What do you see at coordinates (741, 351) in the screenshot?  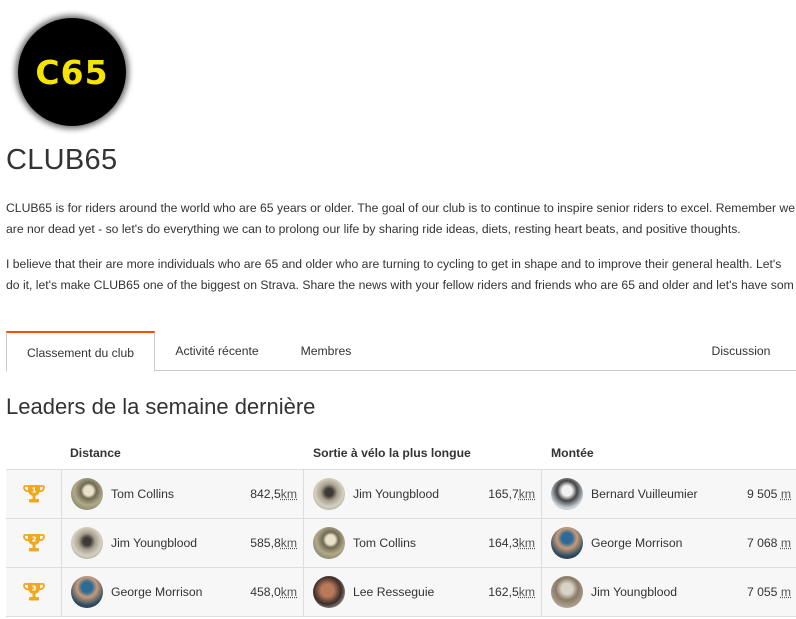 I see `tab-discussion: Discussion` at bounding box center [741, 351].